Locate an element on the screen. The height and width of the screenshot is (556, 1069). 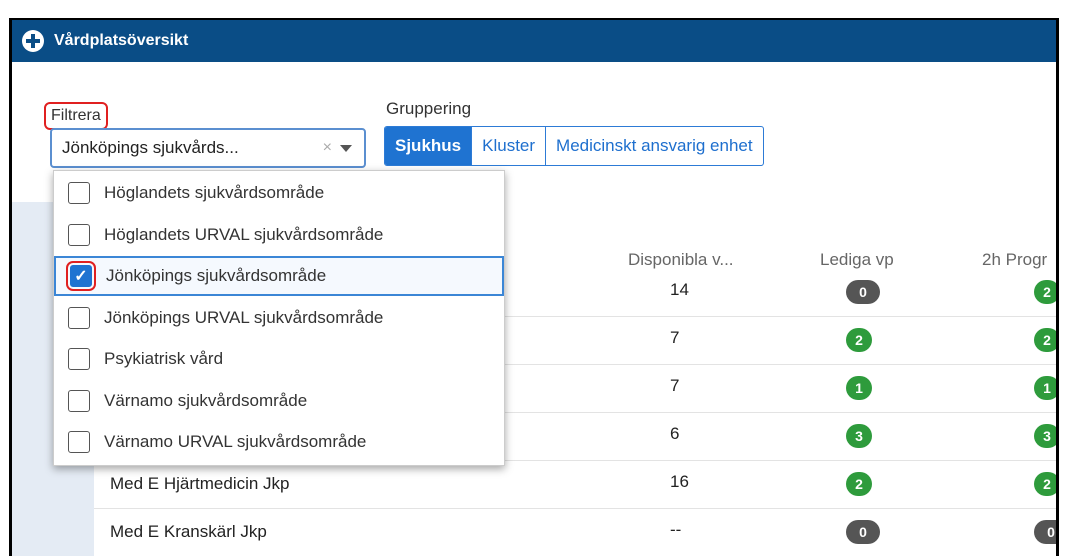
filter-option-label: Höglandets URVAL sjukvårdsområde is located at coordinates (244, 234).